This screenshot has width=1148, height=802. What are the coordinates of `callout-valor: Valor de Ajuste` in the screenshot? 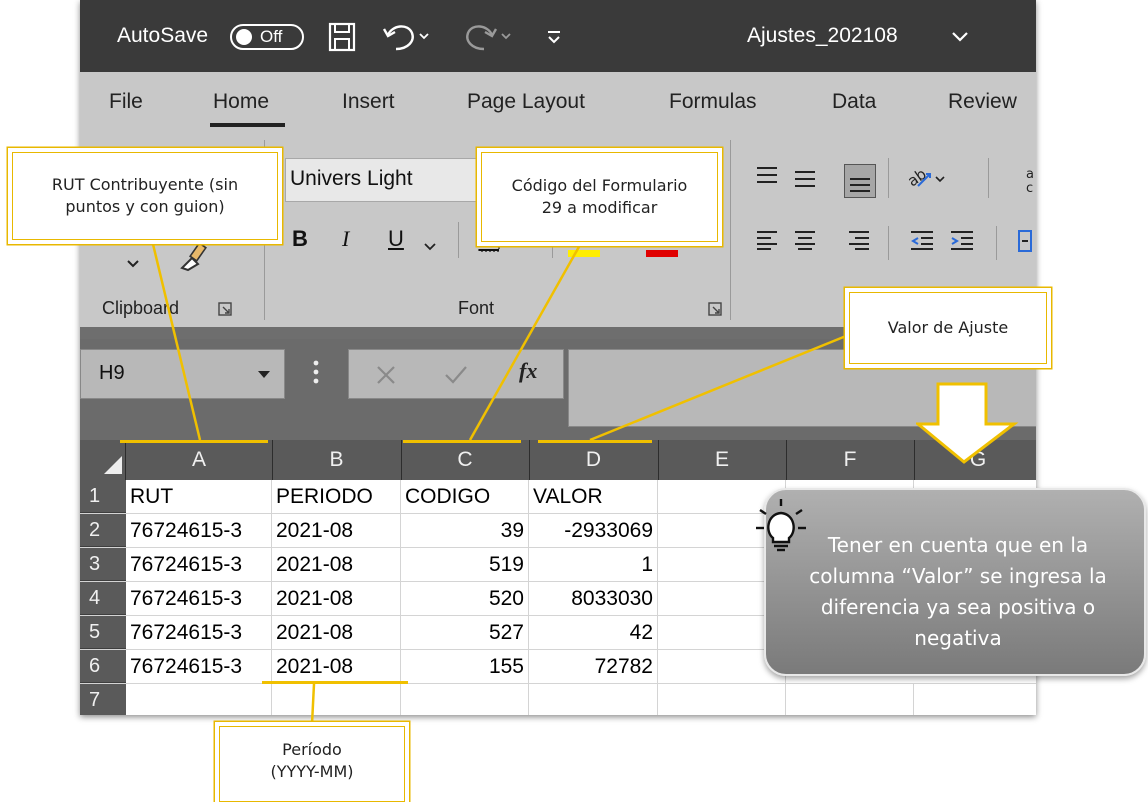 It's located at (948, 328).